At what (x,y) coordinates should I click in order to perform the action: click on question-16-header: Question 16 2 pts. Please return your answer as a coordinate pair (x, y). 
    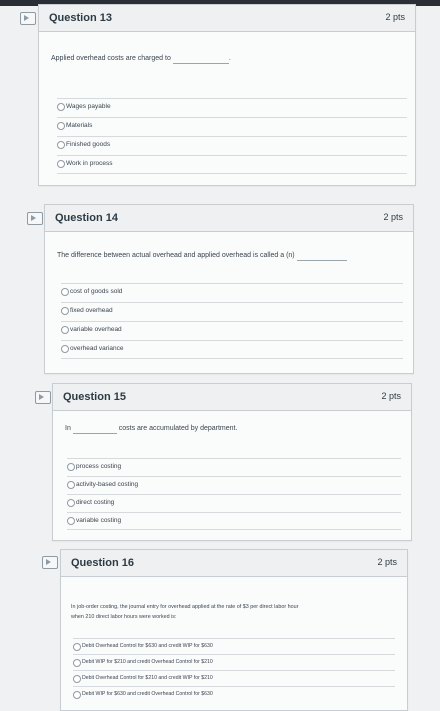
    Looking at the image, I should click on (234, 563).